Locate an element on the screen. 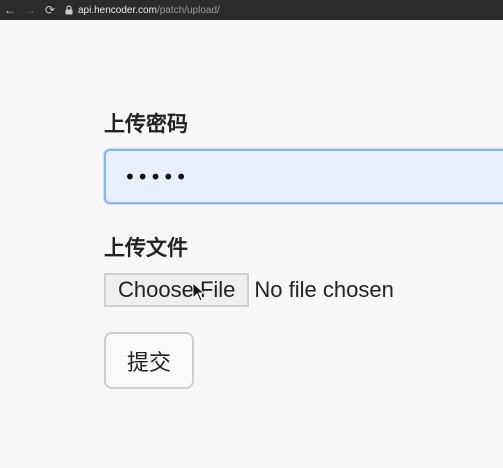 The width and height of the screenshot is (503, 468). forward-icon: → is located at coordinates (30, 10).